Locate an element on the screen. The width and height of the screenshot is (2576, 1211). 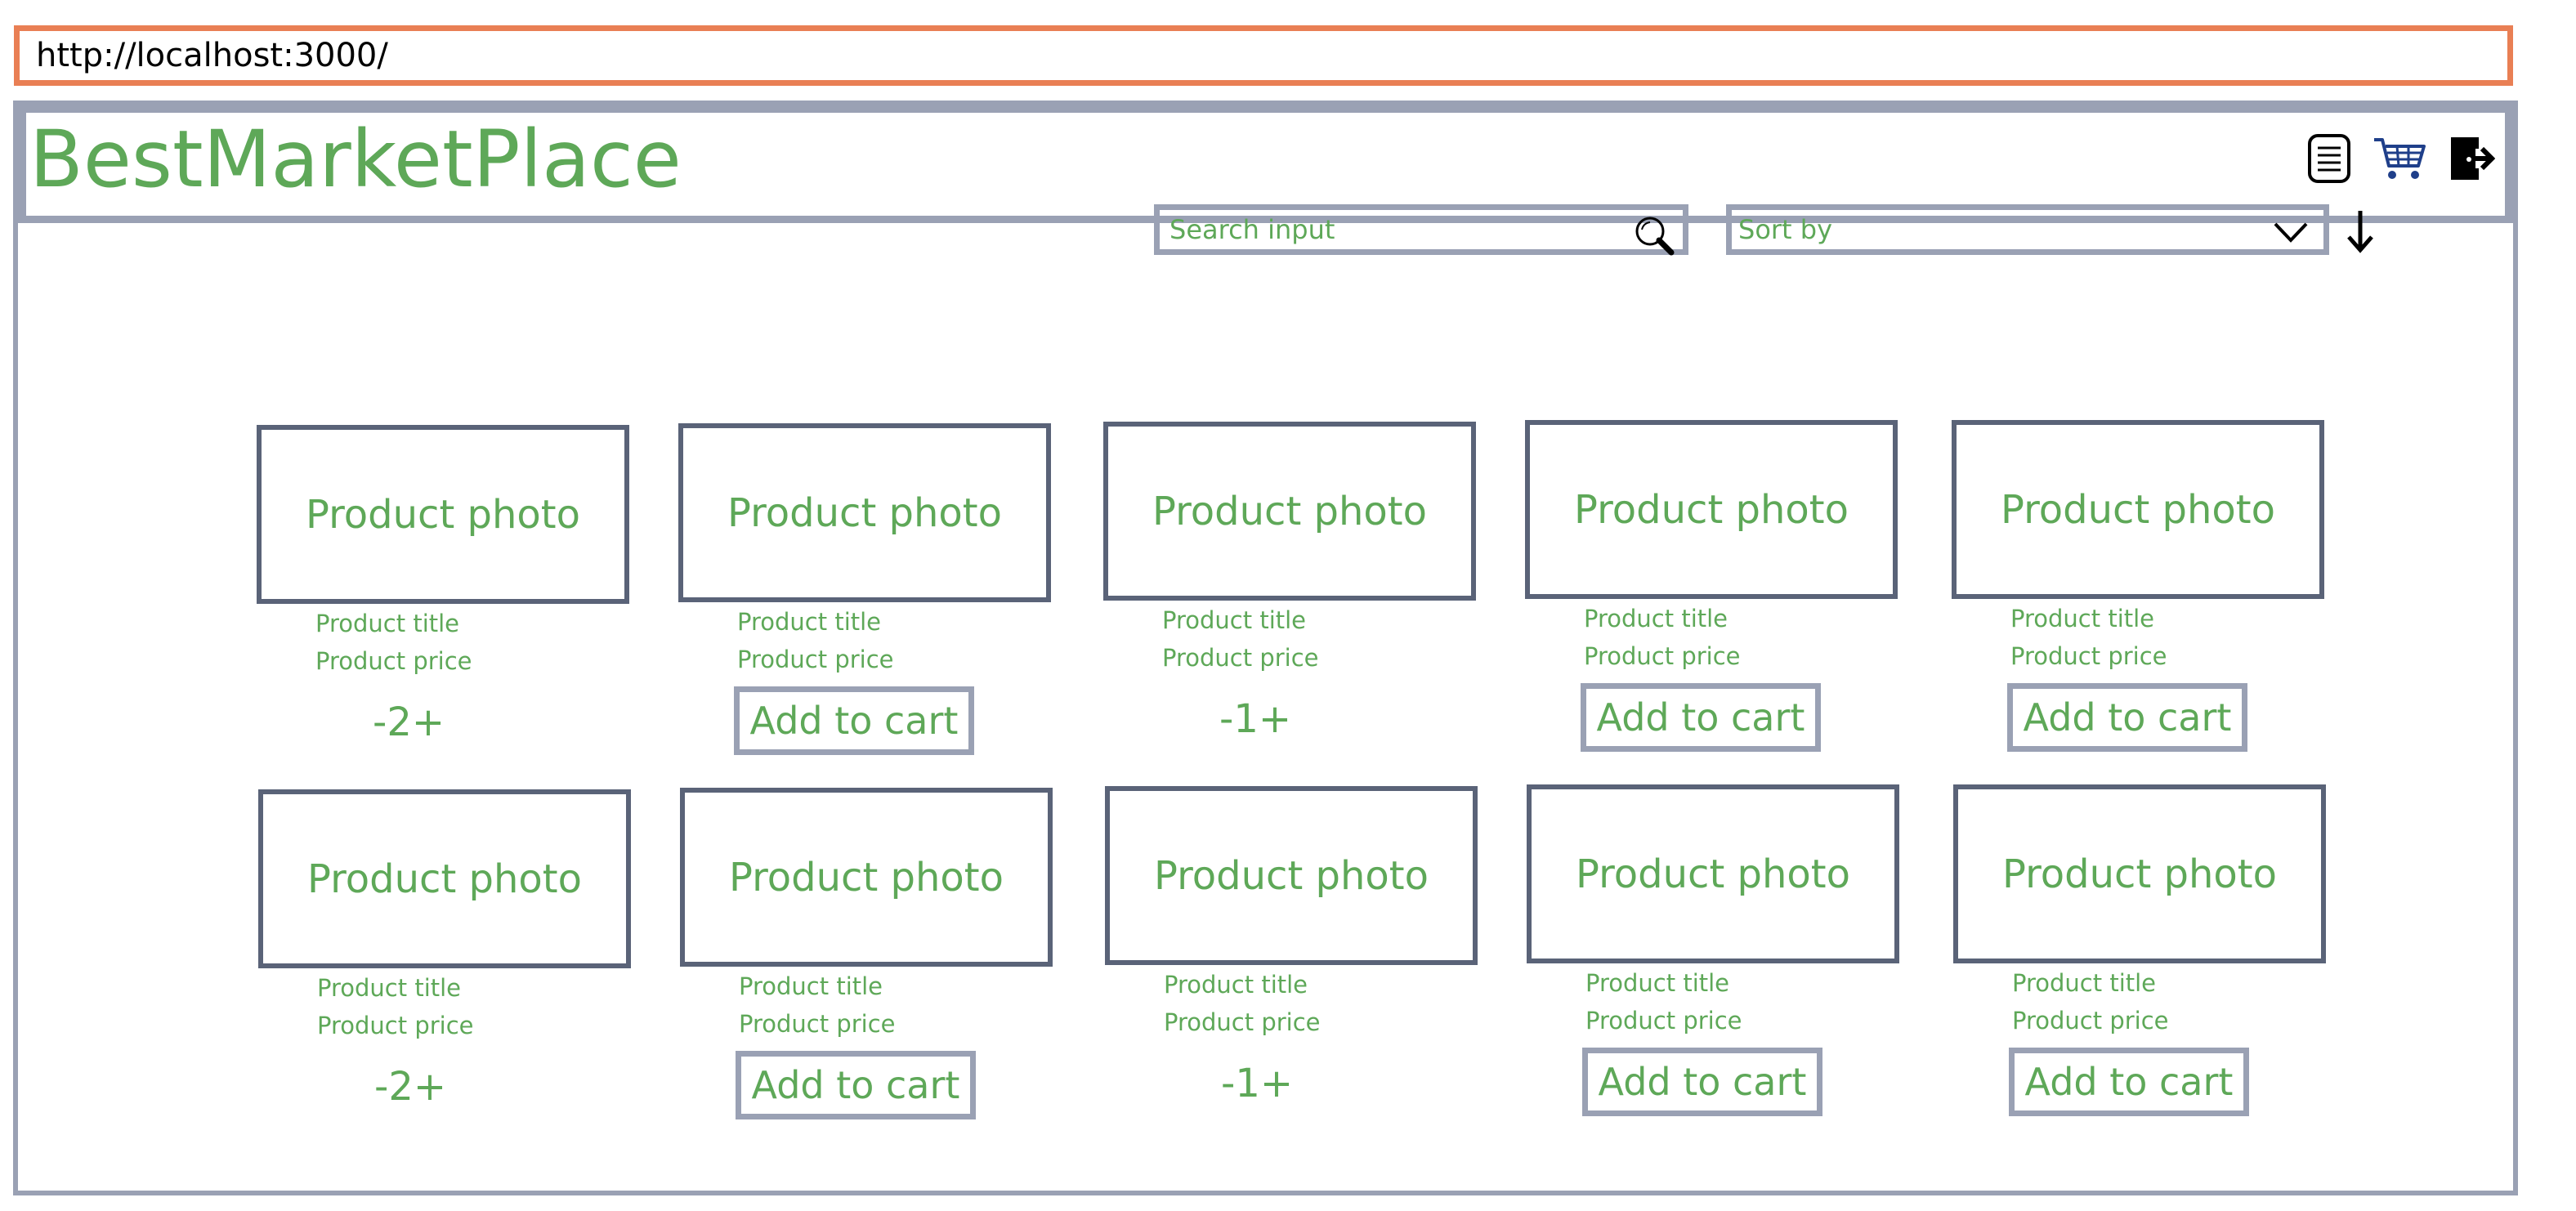
header-icon-group is located at coordinates (2401, 160).